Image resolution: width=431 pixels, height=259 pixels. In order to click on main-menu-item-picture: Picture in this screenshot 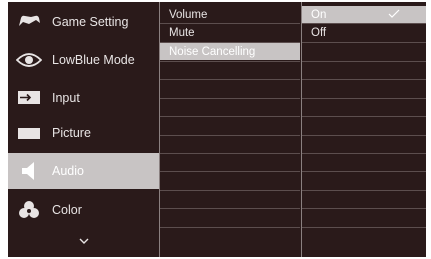, I will do `click(83, 133)`.